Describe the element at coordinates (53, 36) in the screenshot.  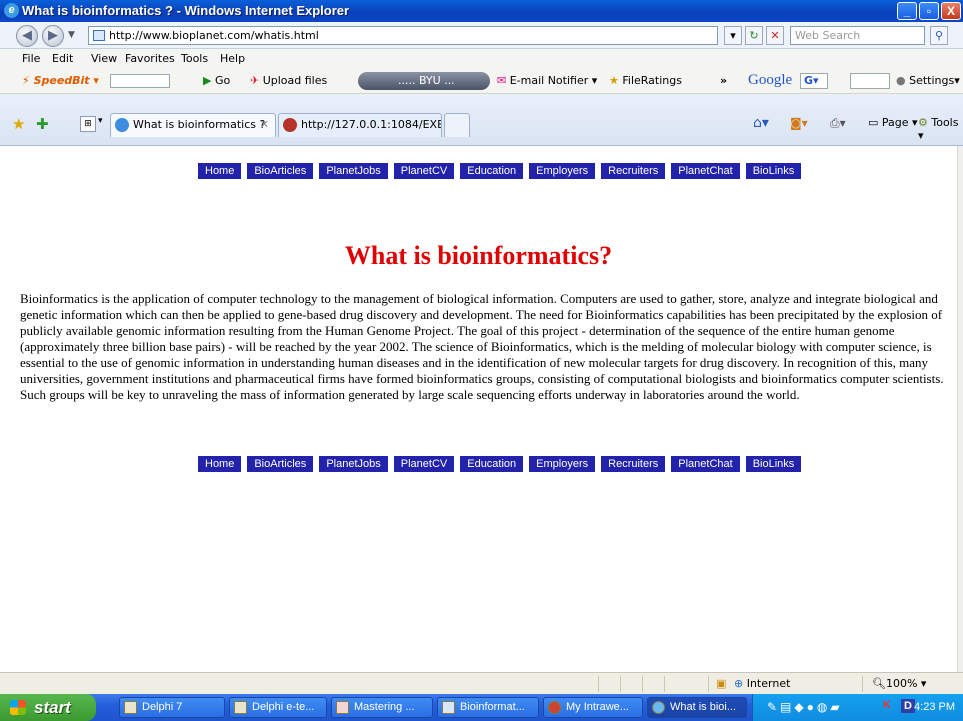
I see `forward-button: ▶` at that location.